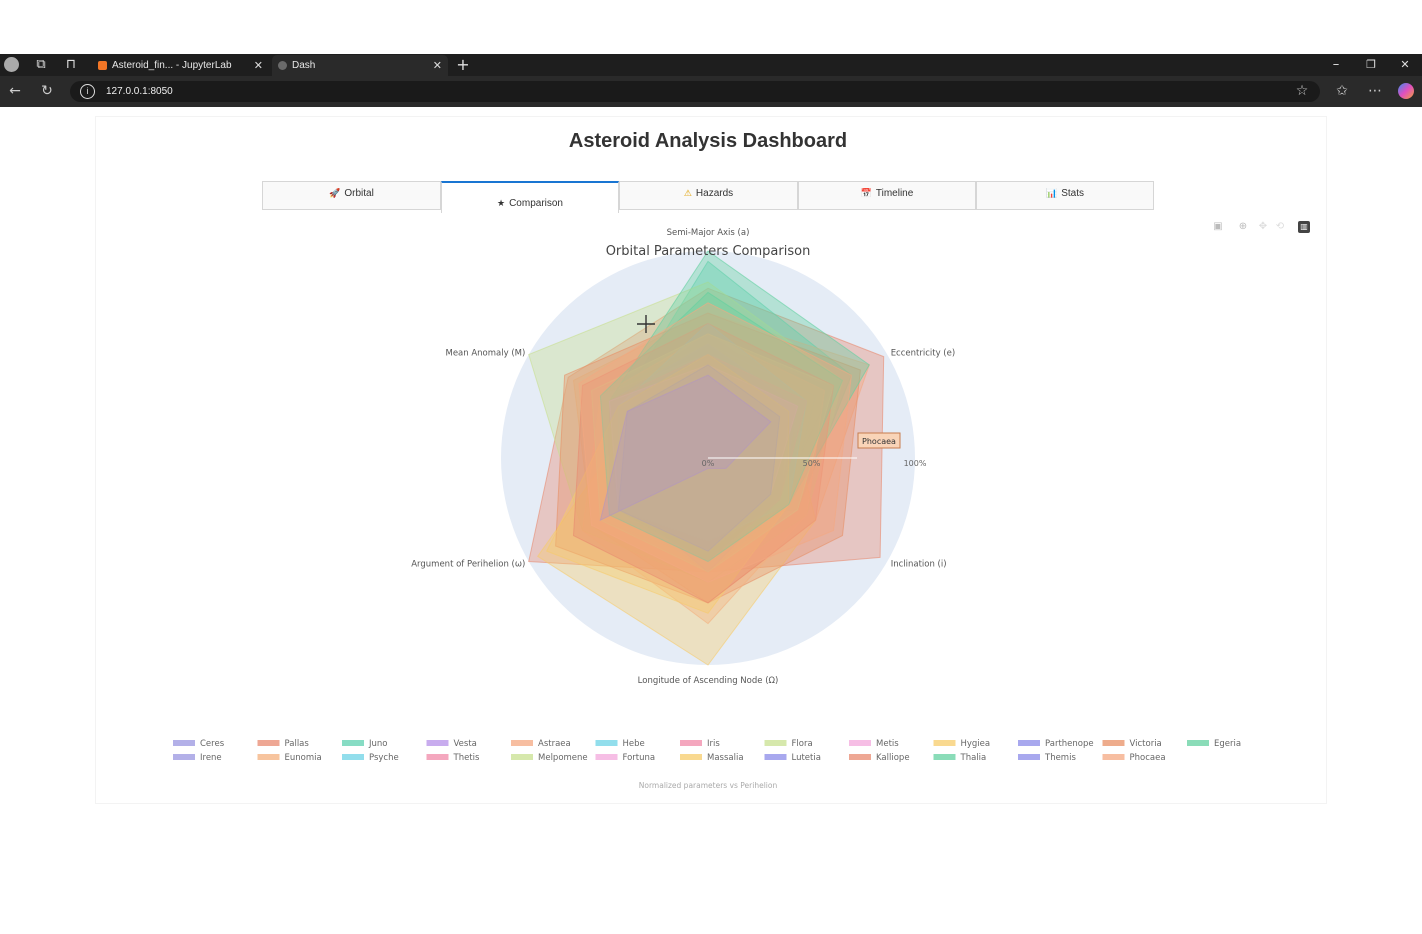  Describe the element at coordinates (708, 233) in the screenshot. I see `angular-axis-label: Semi-Major Axis (a)` at that location.